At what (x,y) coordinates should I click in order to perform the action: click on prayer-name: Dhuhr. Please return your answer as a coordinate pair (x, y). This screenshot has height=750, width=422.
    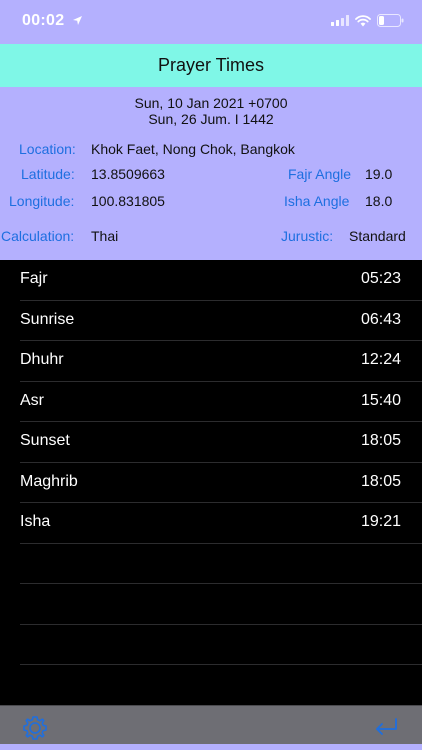
    Looking at the image, I should click on (42, 359).